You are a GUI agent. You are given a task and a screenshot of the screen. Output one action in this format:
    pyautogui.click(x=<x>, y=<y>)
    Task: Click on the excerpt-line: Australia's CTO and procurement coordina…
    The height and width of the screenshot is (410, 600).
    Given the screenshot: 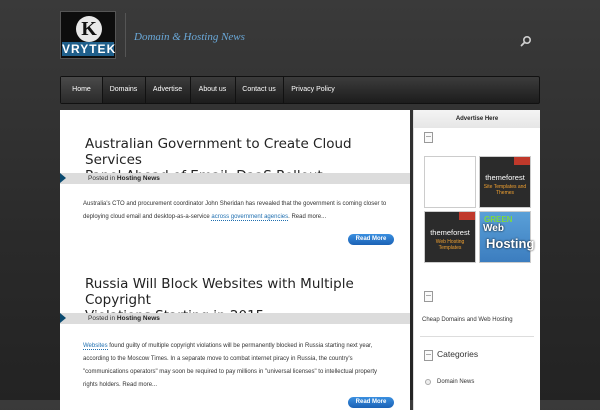 What is the action you would take?
    pyautogui.click(x=235, y=204)
    